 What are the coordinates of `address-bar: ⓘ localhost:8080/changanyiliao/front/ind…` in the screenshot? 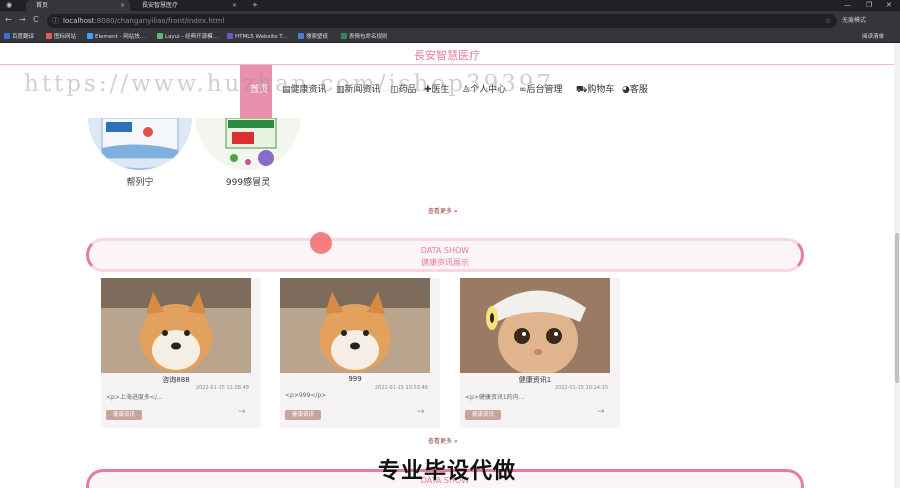 It's located at (442, 21).